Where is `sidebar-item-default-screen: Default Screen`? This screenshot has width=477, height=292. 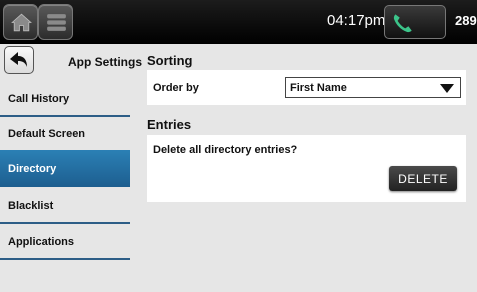 sidebar-item-default-screen: Default Screen is located at coordinates (65, 133).